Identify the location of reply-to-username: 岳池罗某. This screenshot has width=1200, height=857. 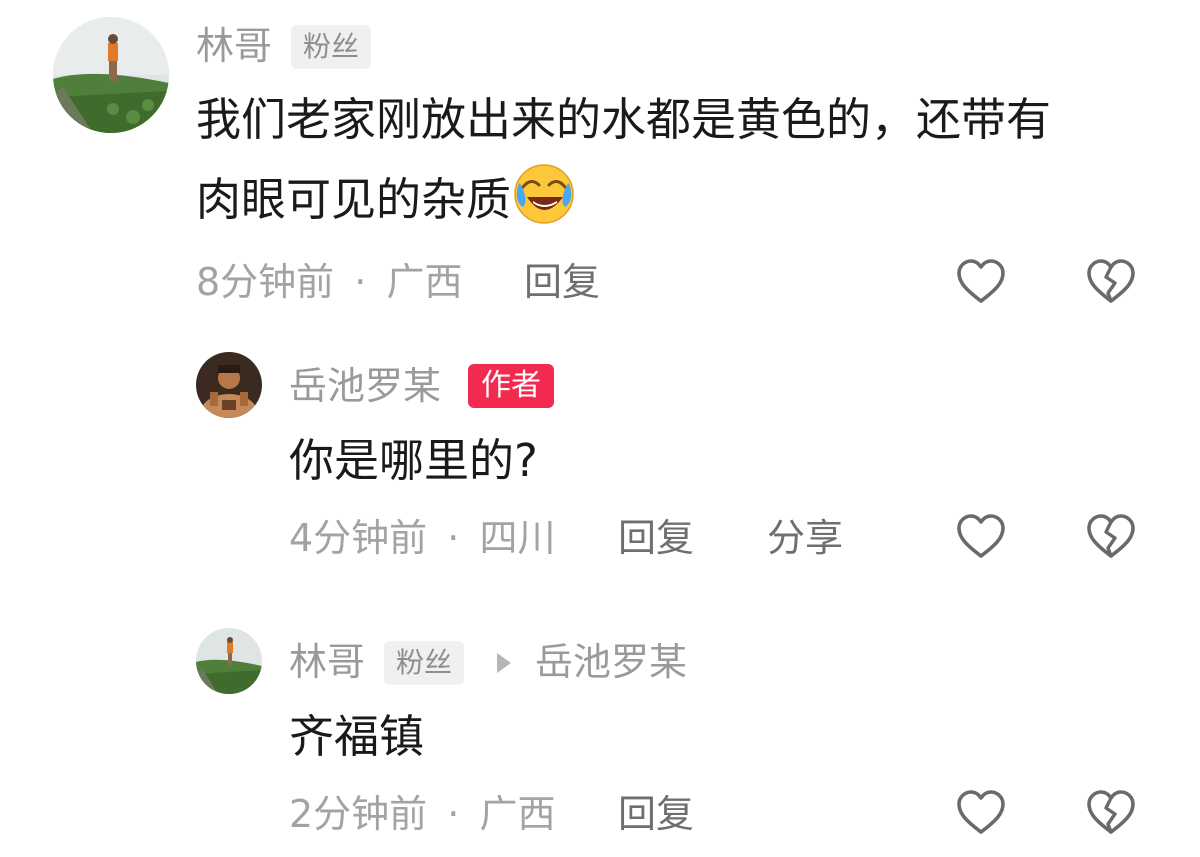
(611, 662).